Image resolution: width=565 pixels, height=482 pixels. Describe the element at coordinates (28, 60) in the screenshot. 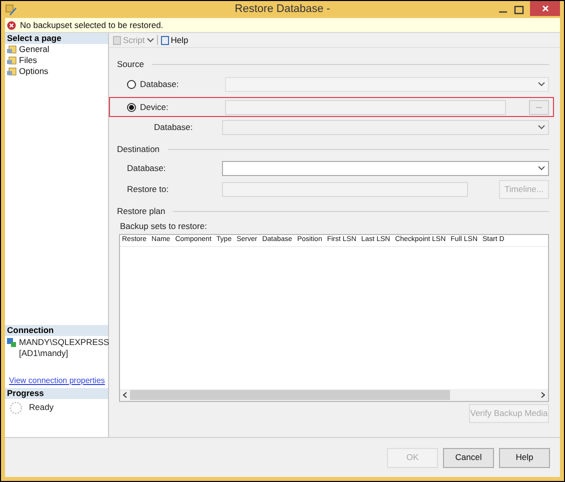

I see `sidebar-item: Files` at that location.